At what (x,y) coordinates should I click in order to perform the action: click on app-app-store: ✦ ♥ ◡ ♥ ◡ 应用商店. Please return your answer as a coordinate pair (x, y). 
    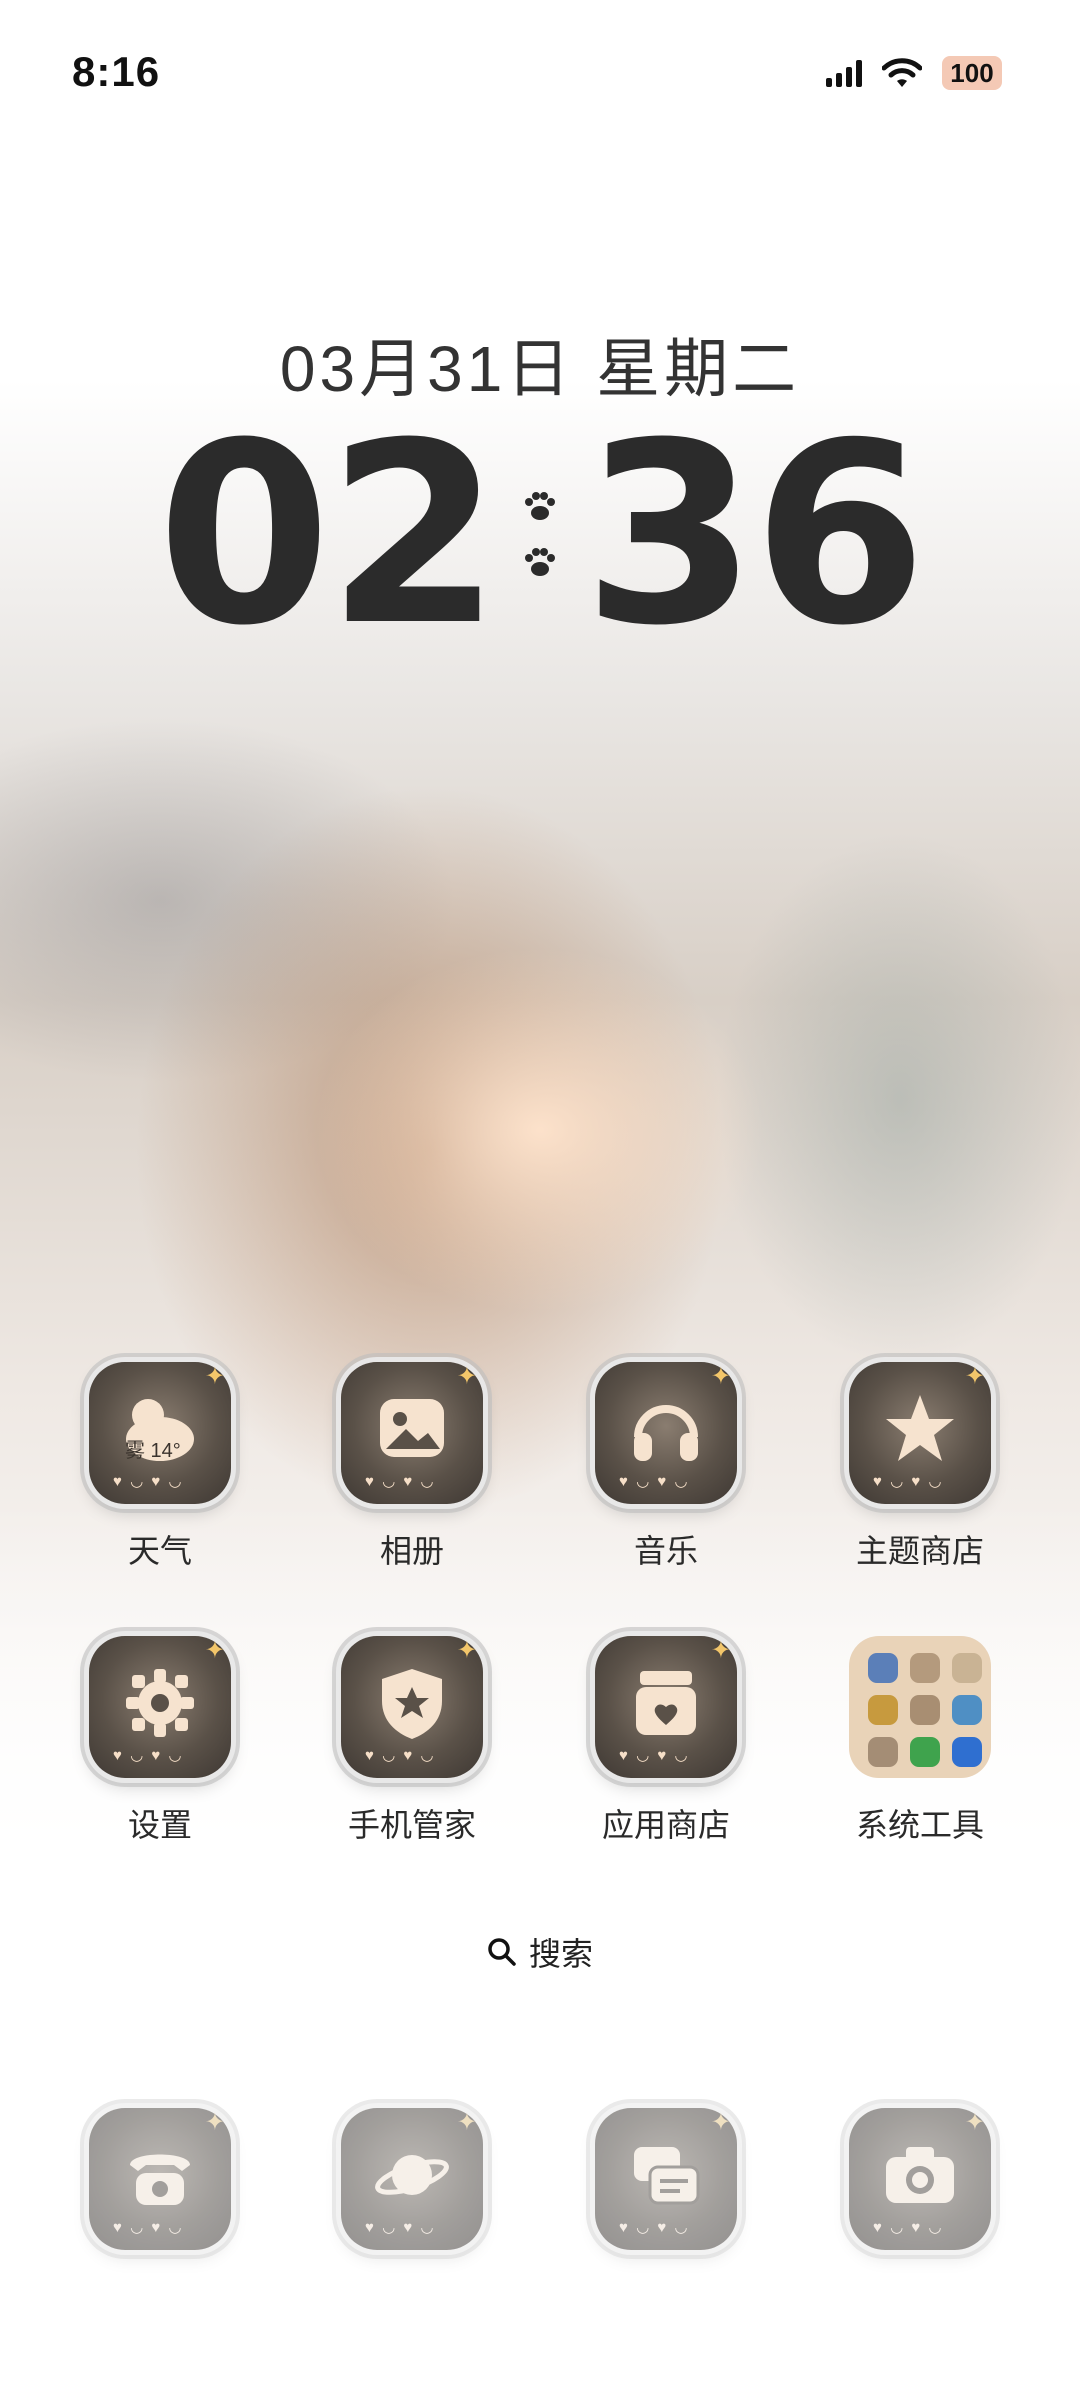
    Looking at the image, I should click on (666, 1741).